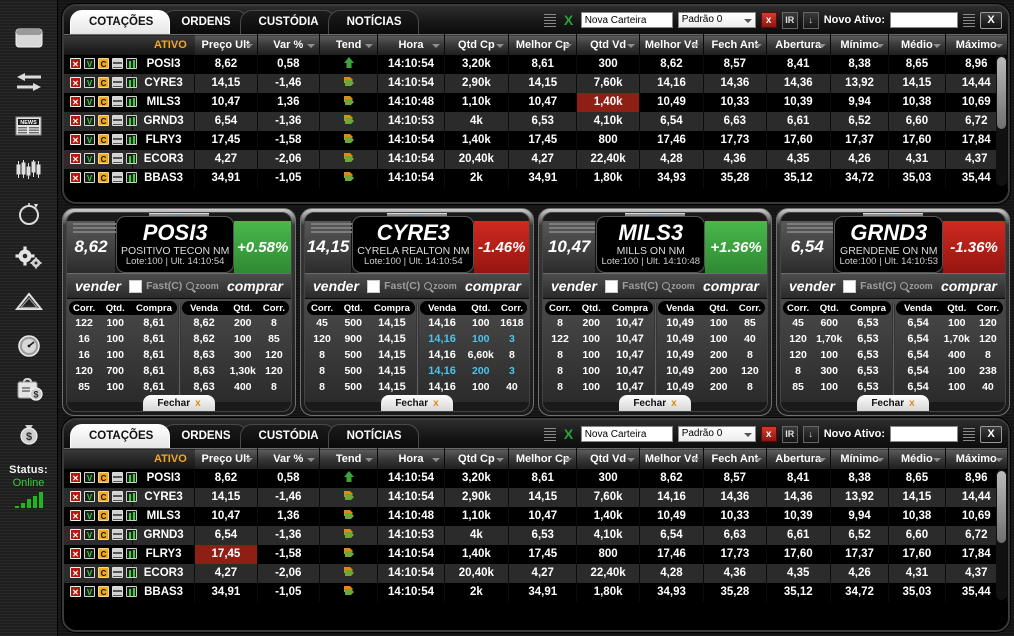 The height and width of the screenshot is (636, 1014). What do you see at coordinates (599, 339) in the screenshot?
I see `book-row-buy: 122 100 10,47` at bounding box center [599, 339].